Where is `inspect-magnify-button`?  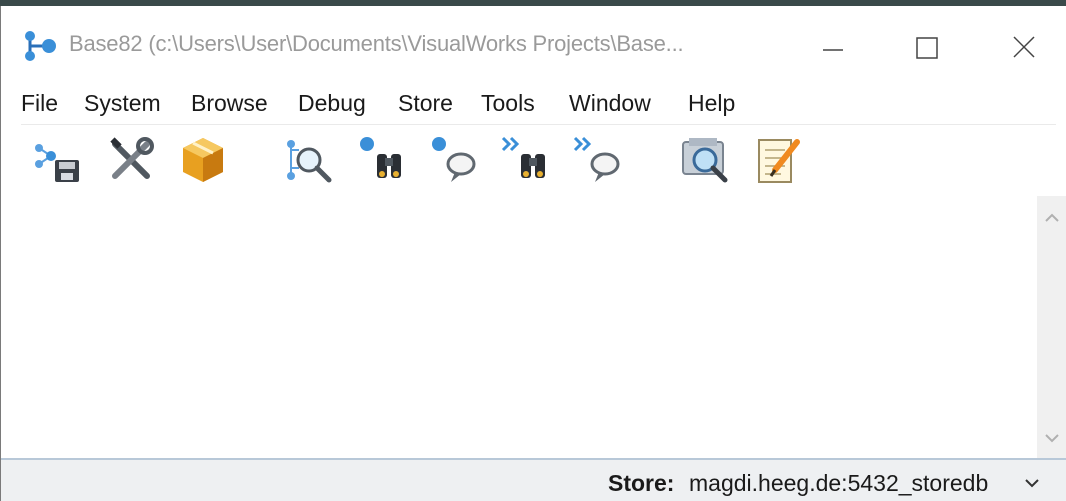 inspect-magnify-button is located at coordinates (705, 160).